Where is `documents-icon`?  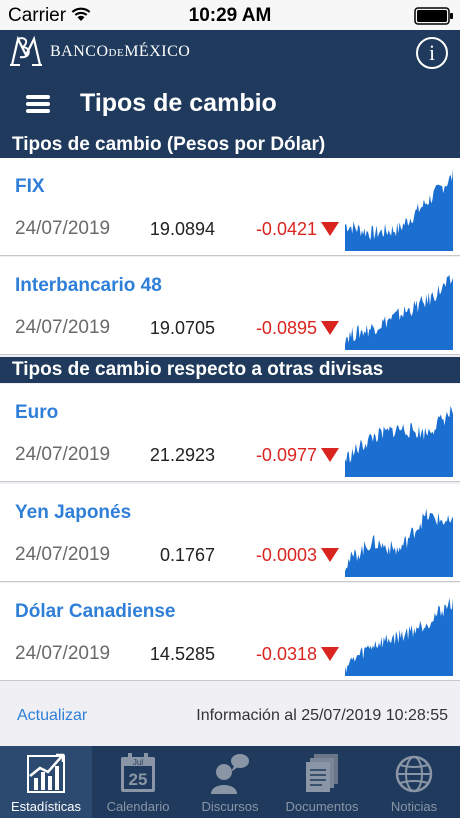
documents-icon is located at coordinates (322, 773).